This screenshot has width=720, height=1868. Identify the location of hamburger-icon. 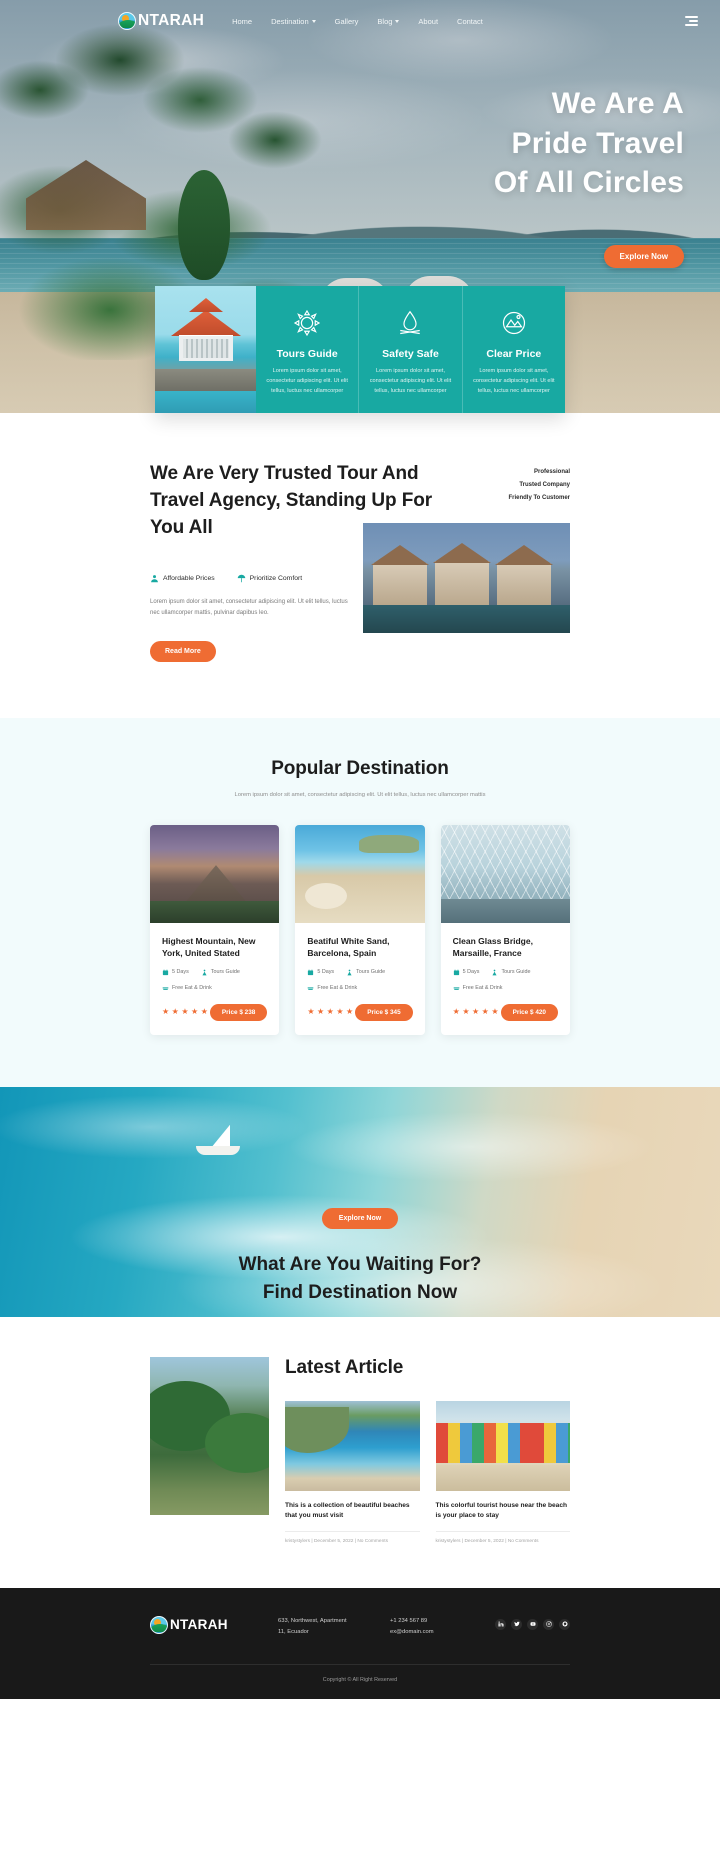
(691, 21).